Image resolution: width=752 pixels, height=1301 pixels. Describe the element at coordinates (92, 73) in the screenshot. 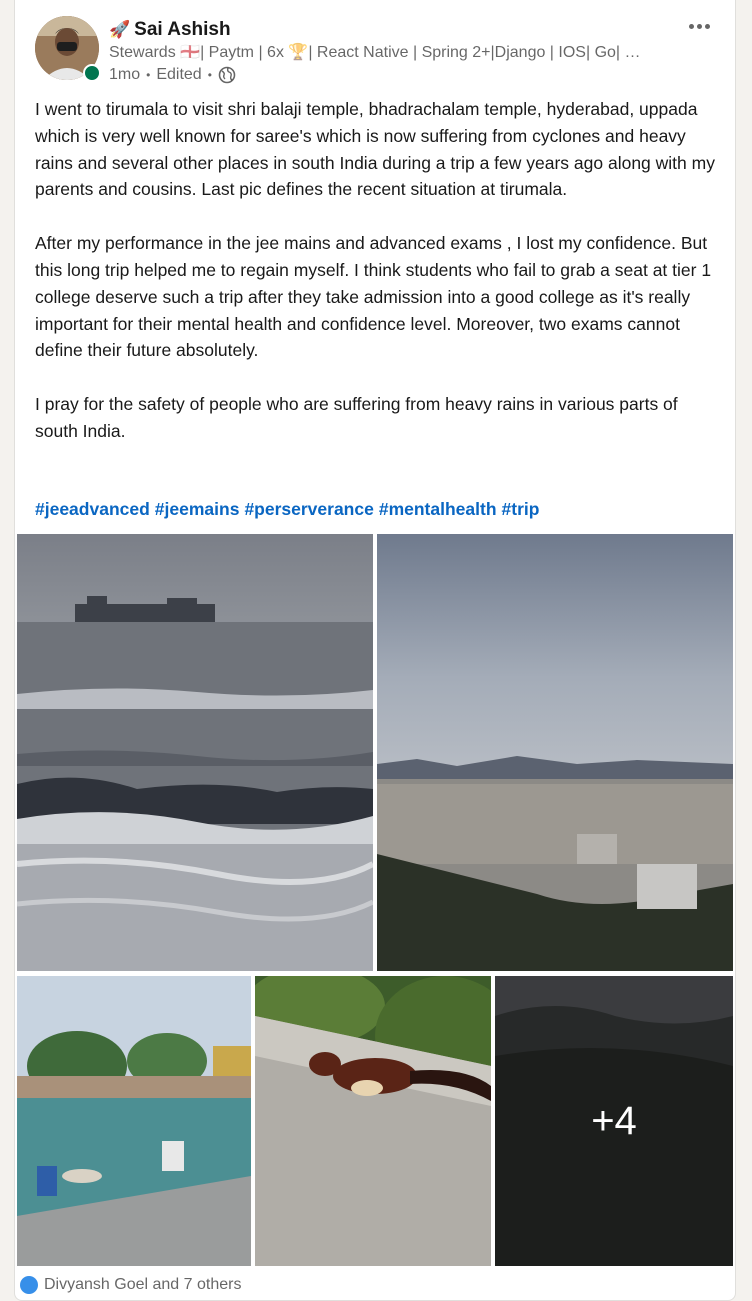

I see `online-status-indicator` at that location.